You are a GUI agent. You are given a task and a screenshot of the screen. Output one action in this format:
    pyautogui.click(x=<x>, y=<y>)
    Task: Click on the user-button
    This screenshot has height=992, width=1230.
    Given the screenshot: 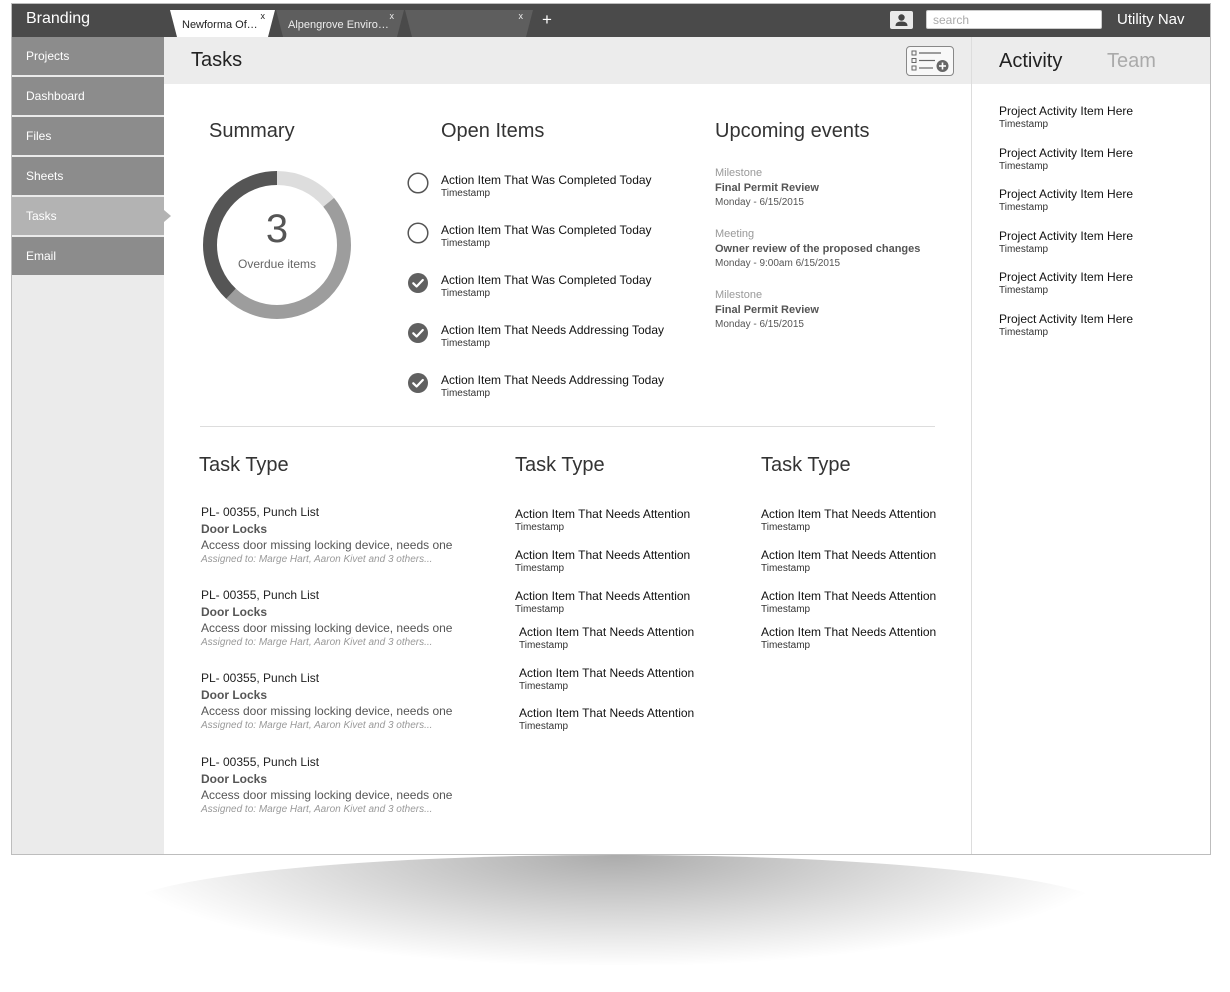 What is the action you would take?
    pyautogui.click(x=901, y=20)
    